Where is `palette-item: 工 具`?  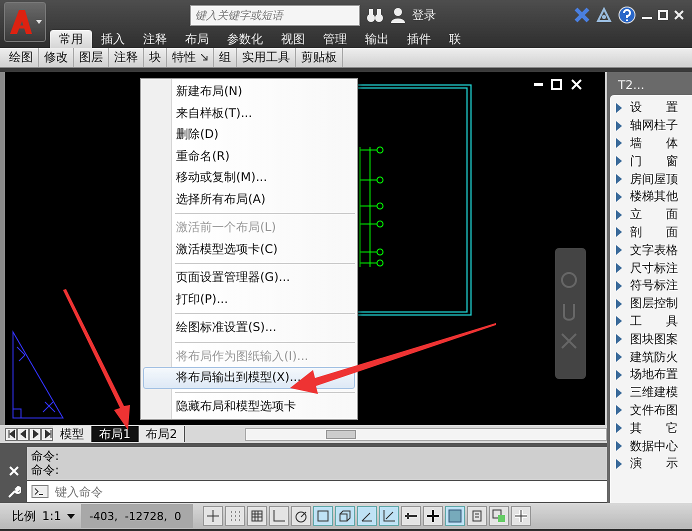
palette-item: 工 具 is located at coordinates (654, 321).